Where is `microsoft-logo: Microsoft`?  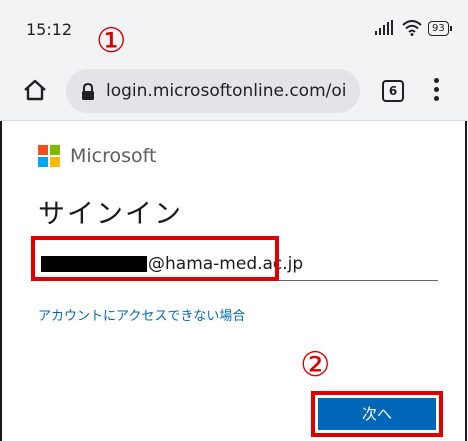 microsoft-logo: Microsoft is located at coordinates (97, 156).